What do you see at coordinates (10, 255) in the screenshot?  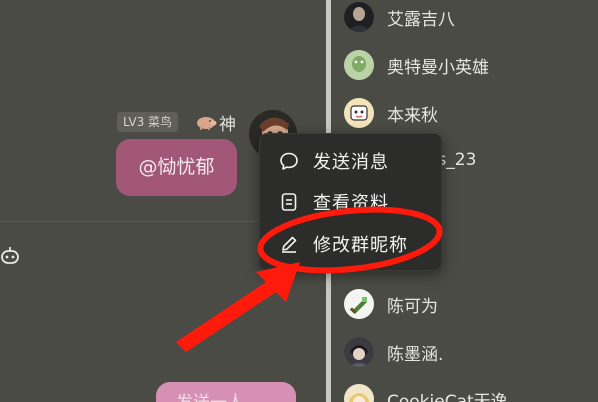 I see `robot-icon` at bounding box center [10, 255].